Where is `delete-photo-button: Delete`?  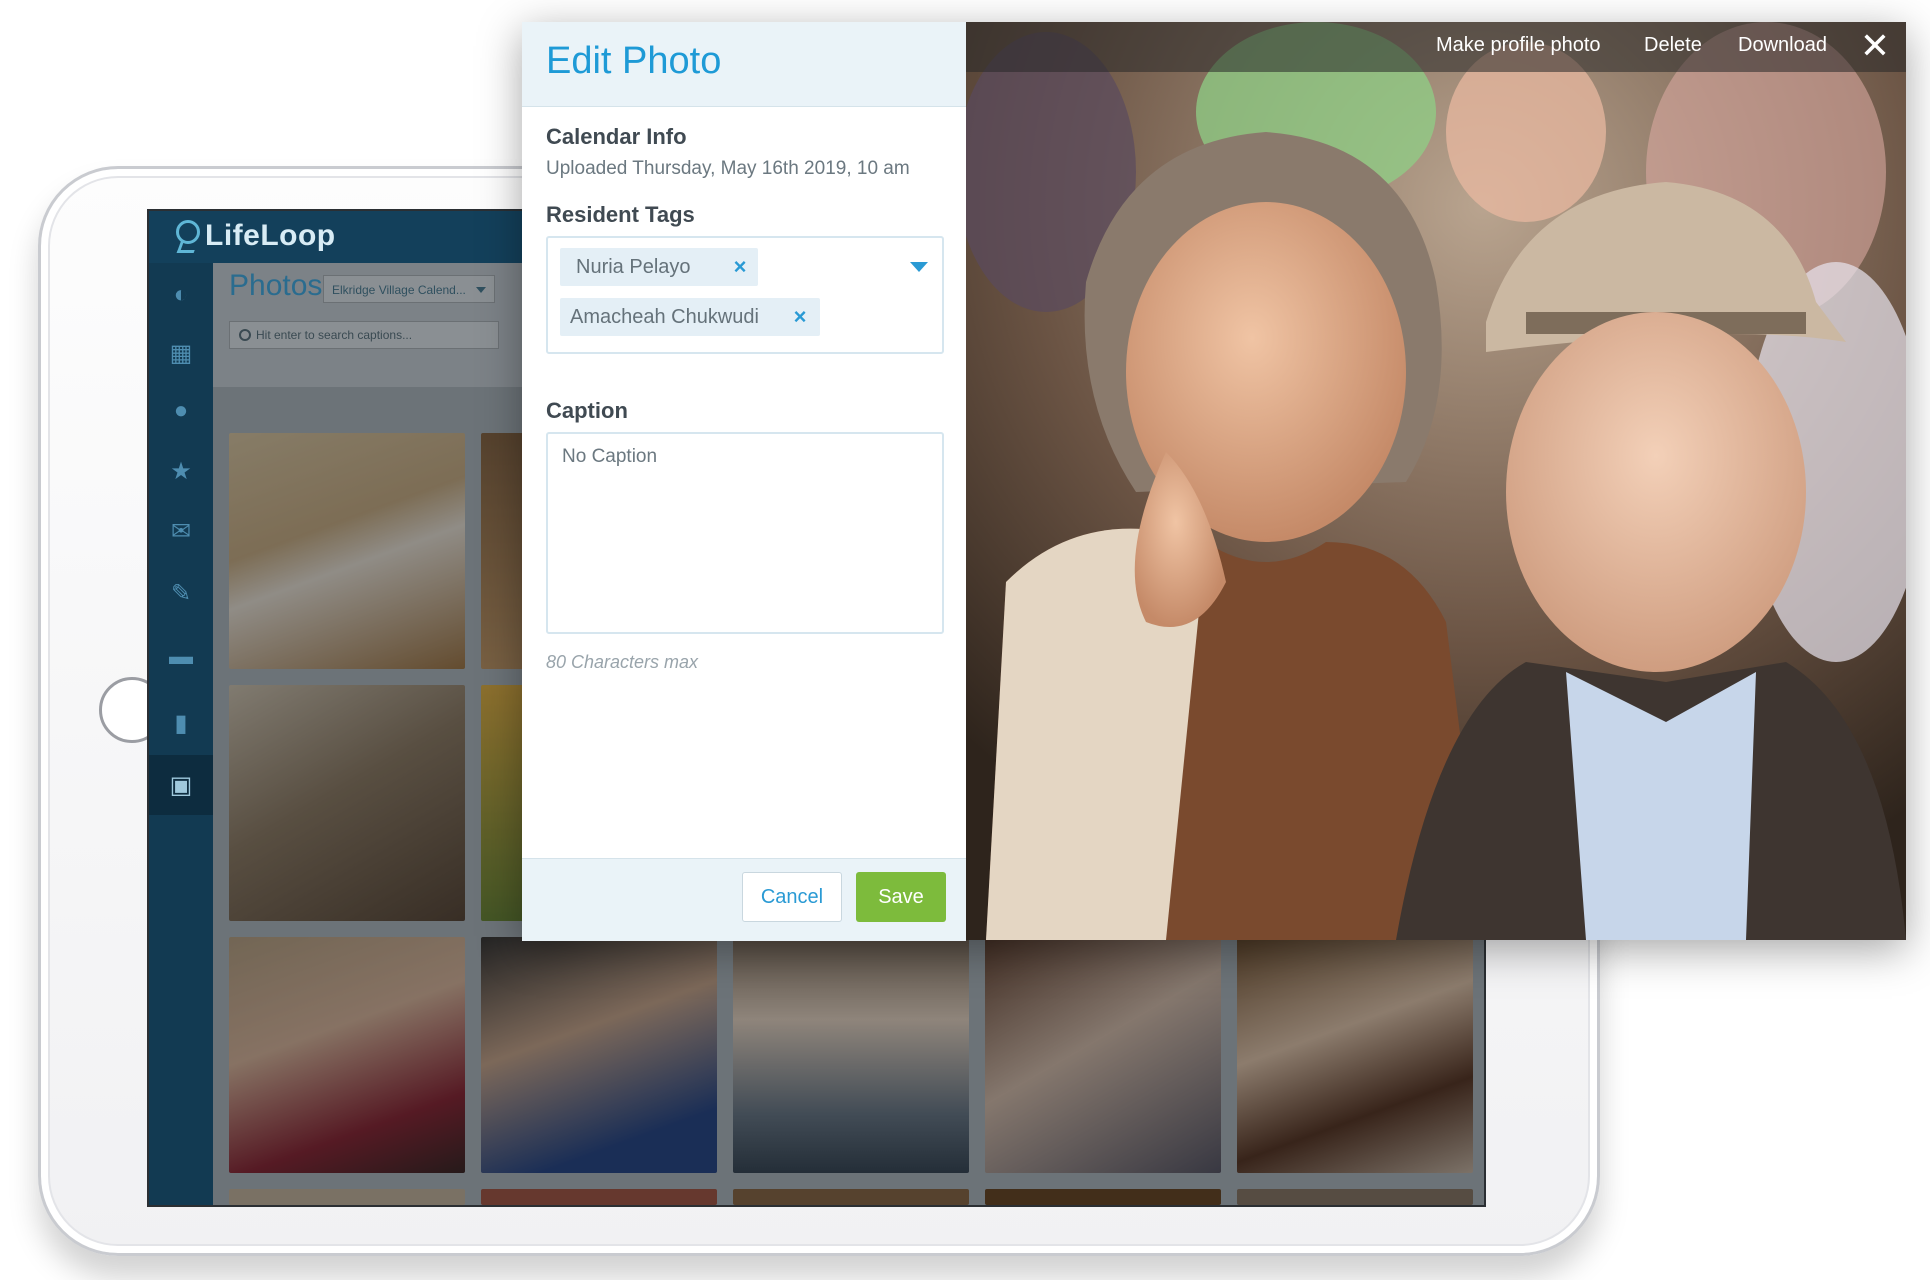
delete-photo-button: Delete is located at coordinates (1673, 45).